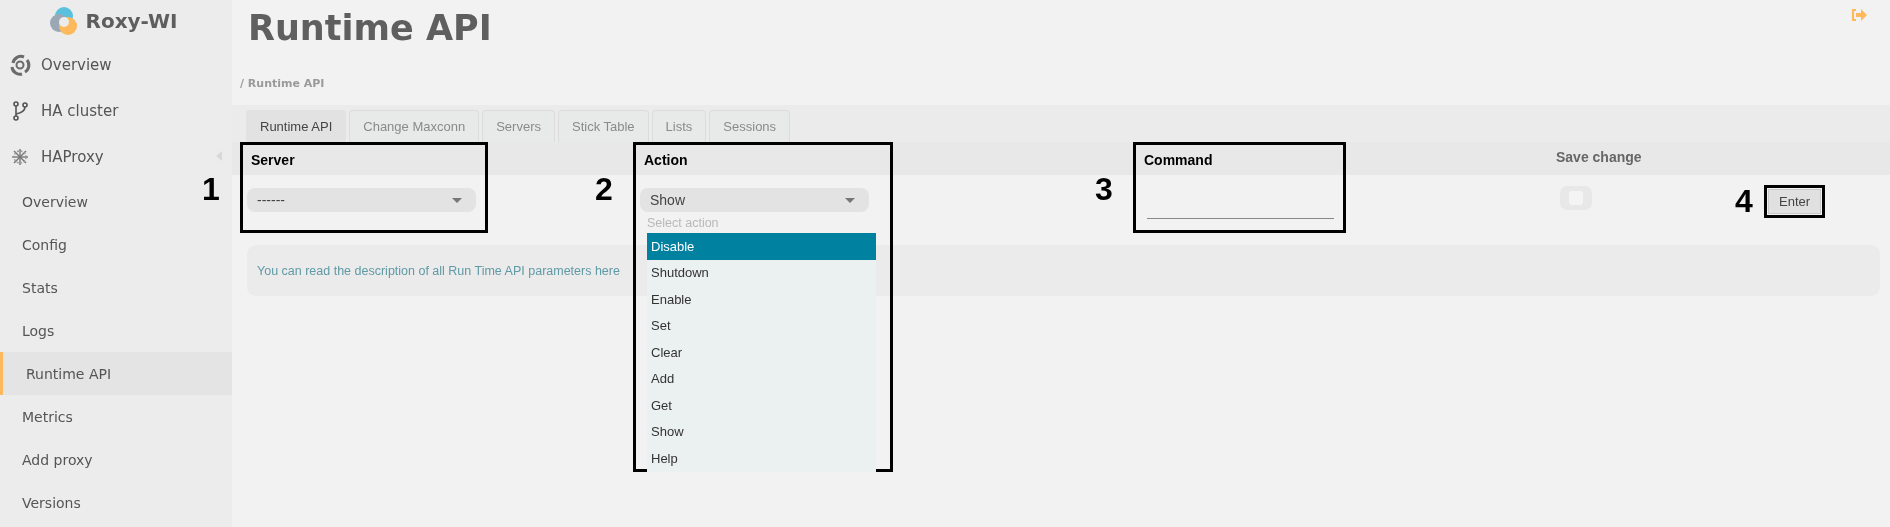 Image resolution: width=1890 pixels, height=527 pixels. I want to click on dropdown-option: Add, so click(761, 378).